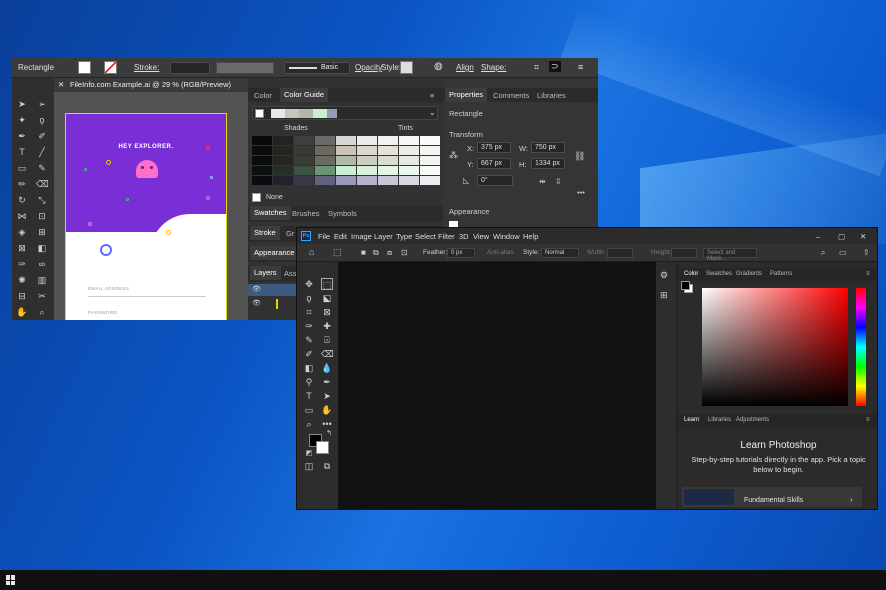  Describe the element at coordinates (404, 252) in the screenshot. I see `intersect-selection-icon: ⊡` at that location.